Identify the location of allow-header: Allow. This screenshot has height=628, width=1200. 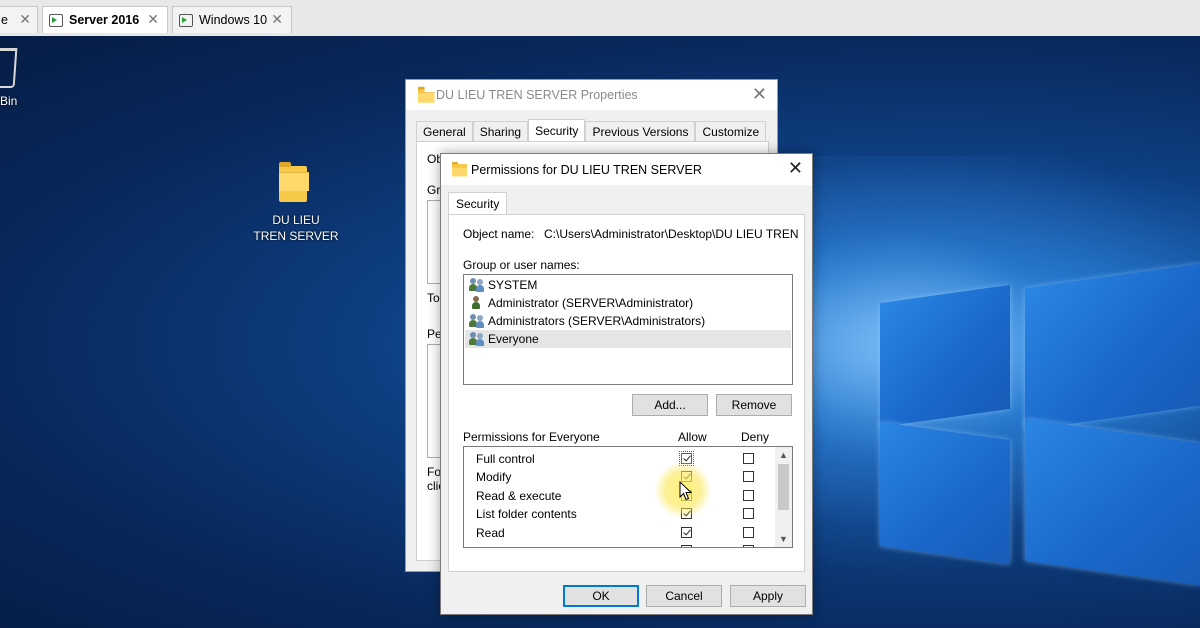
(692, 437).